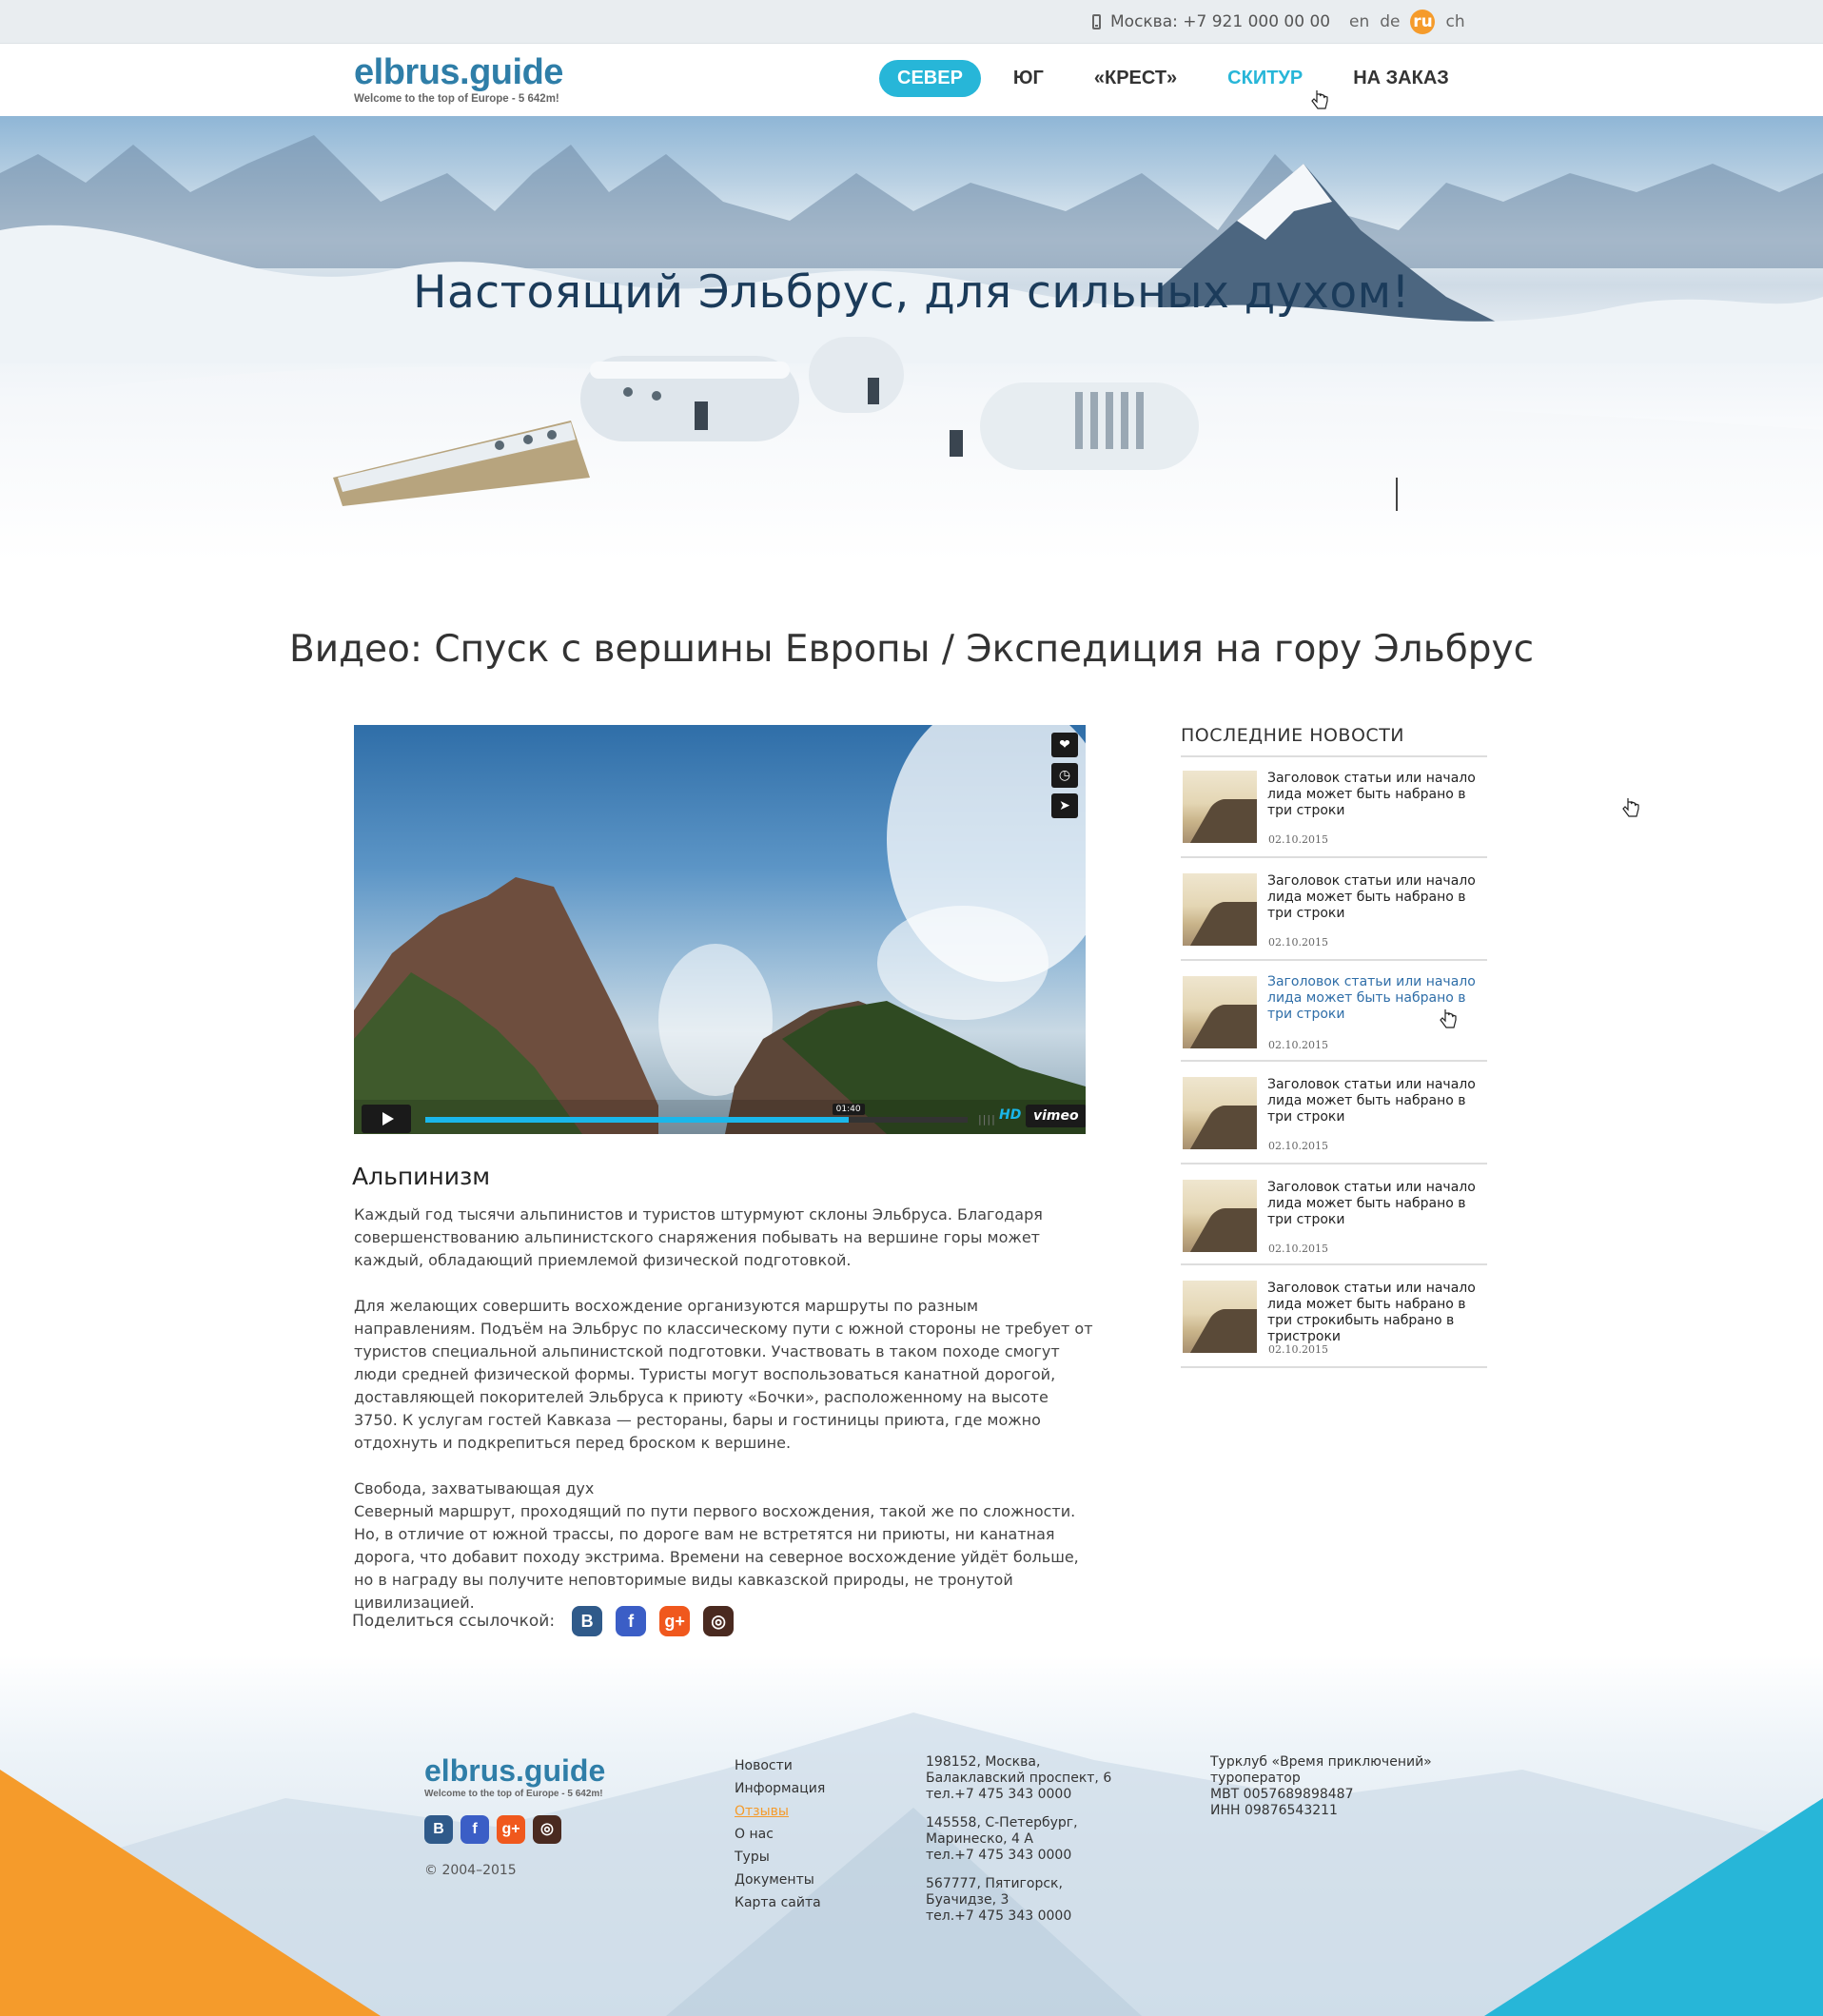  I want to click on sidebar-heading: ПОСЛЕДНИЕ НОВОСТИ, so click(1293, 735).